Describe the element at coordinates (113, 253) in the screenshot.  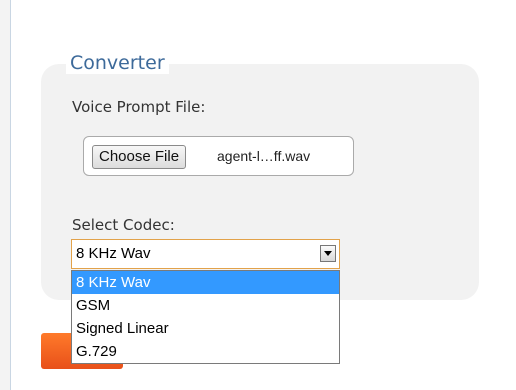
I see `codec-select-value: 8 KHz Wav` at that location.